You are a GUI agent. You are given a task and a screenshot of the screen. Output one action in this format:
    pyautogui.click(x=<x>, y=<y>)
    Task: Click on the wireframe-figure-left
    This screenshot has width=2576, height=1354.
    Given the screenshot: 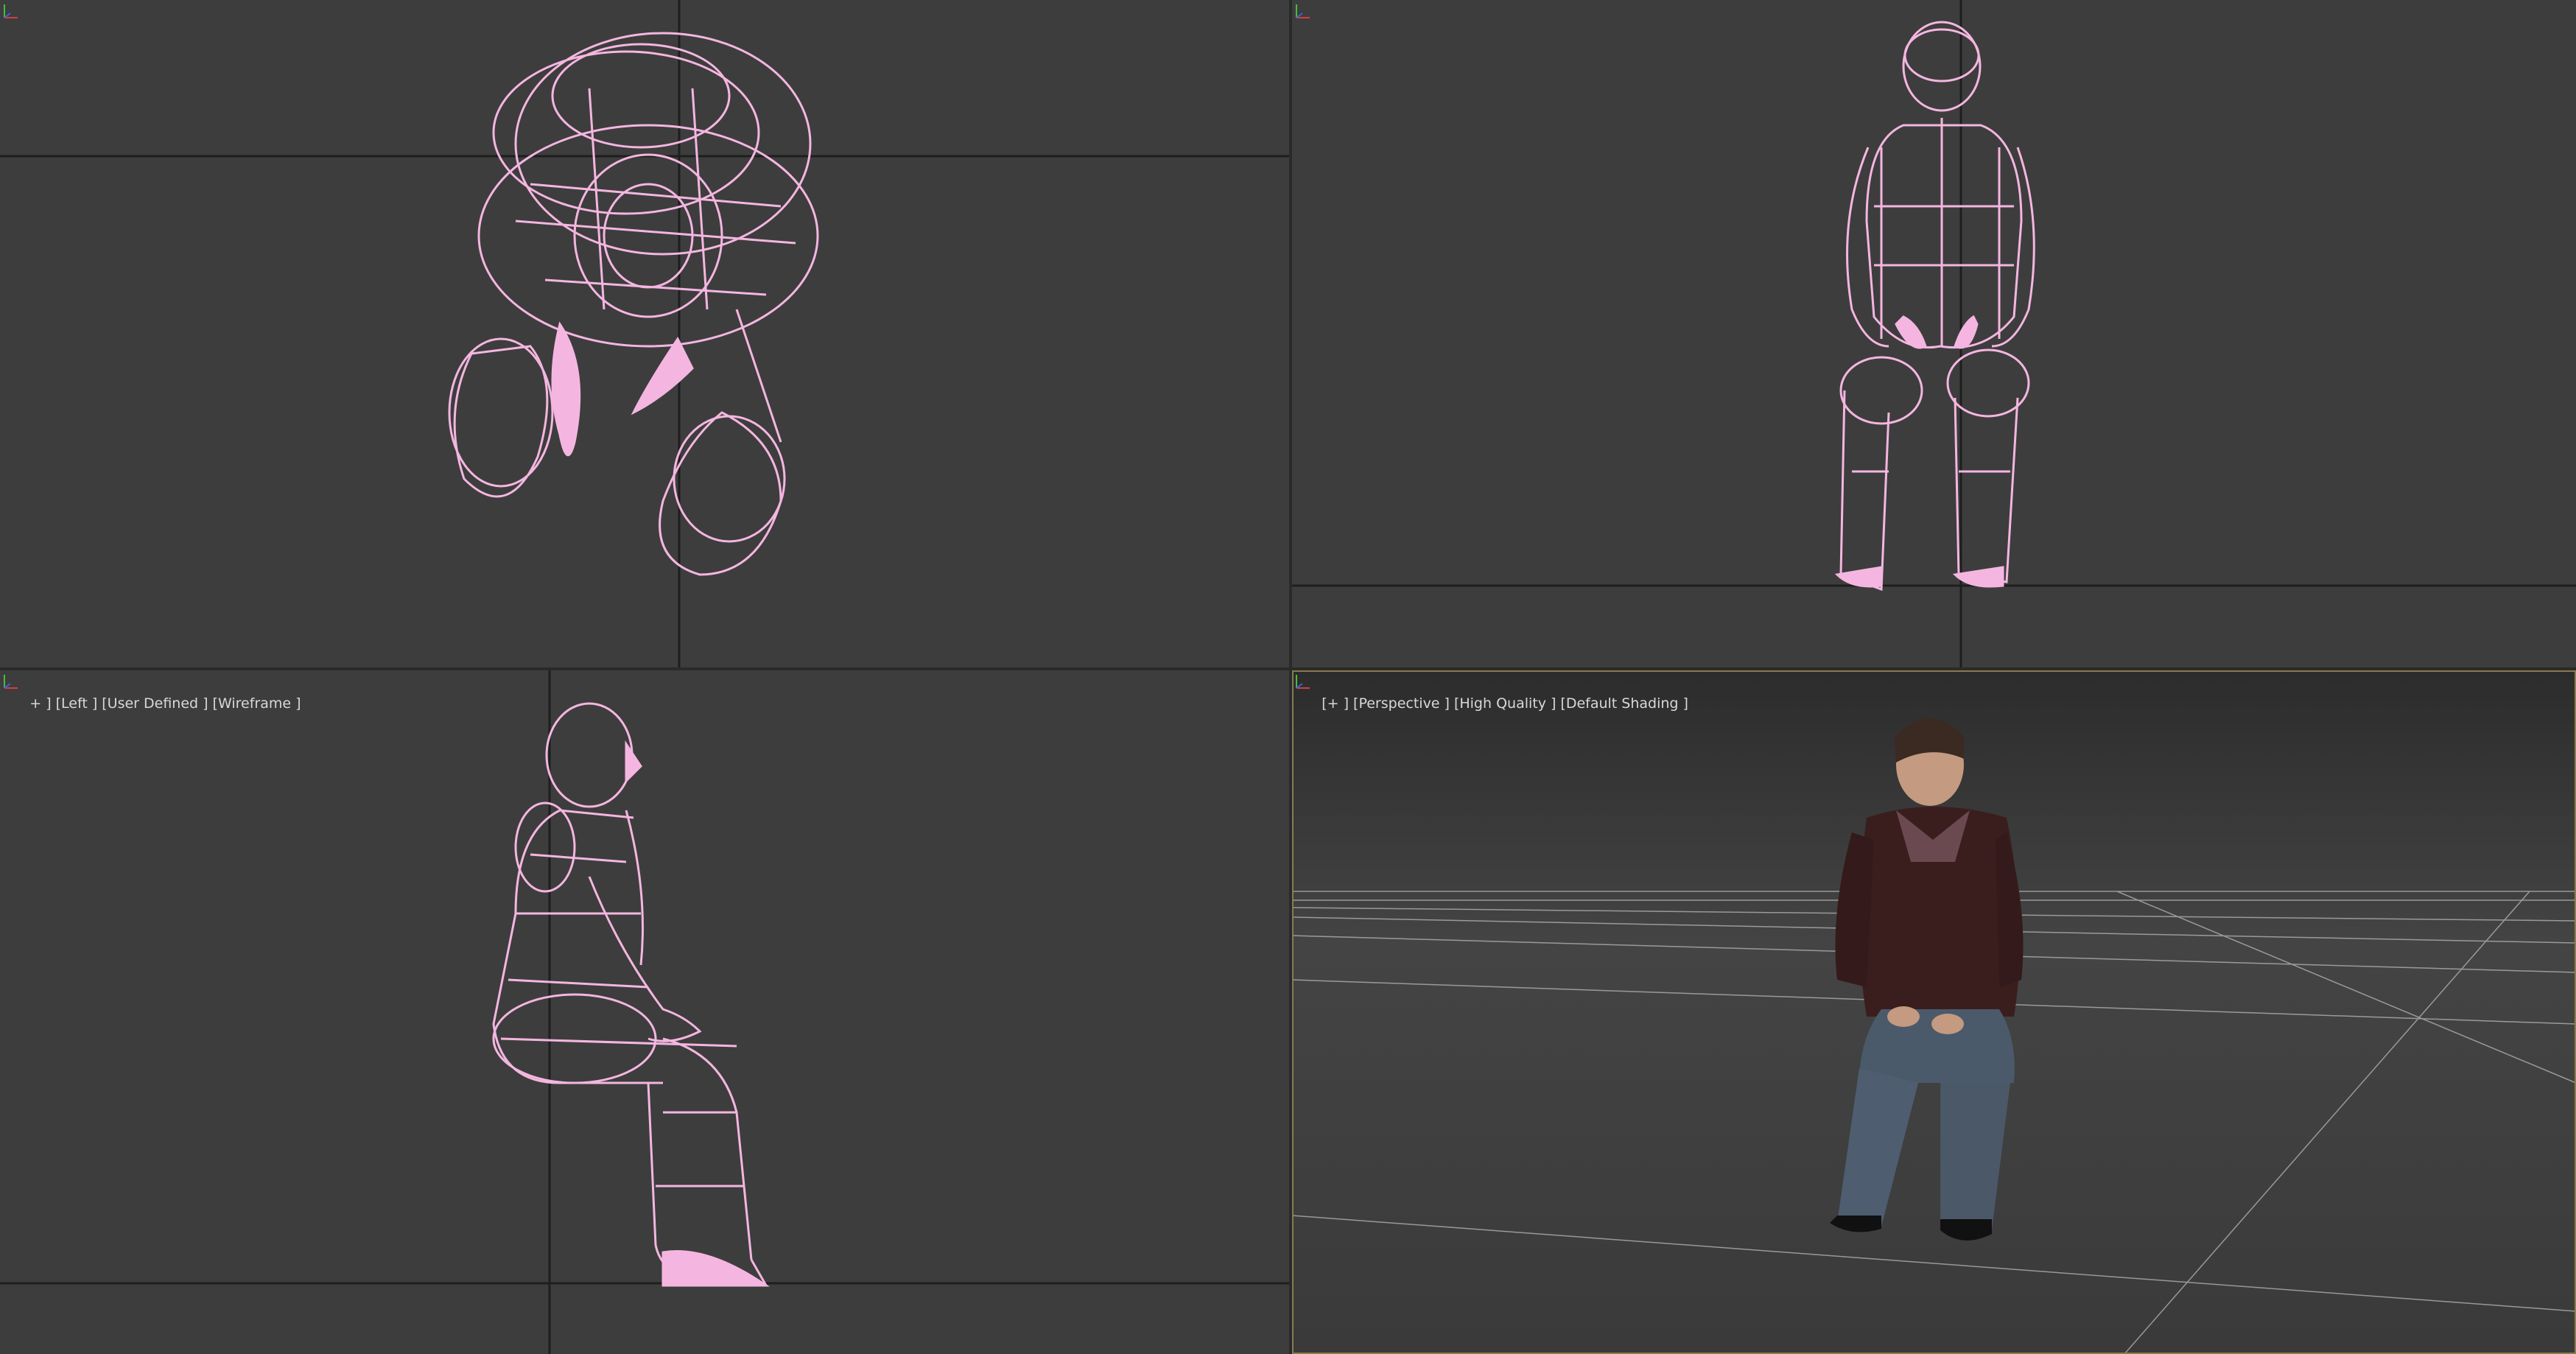 What is the action you would take?
    pyautogui.click(x=631, y=994)
    